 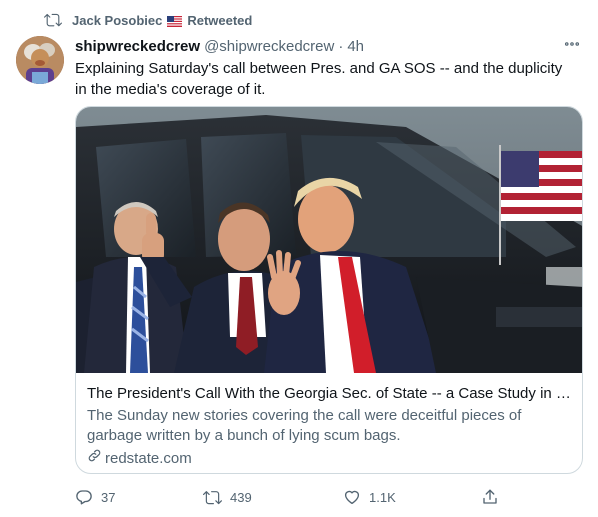 I want to click on avatar, so click(x=40, y=60).